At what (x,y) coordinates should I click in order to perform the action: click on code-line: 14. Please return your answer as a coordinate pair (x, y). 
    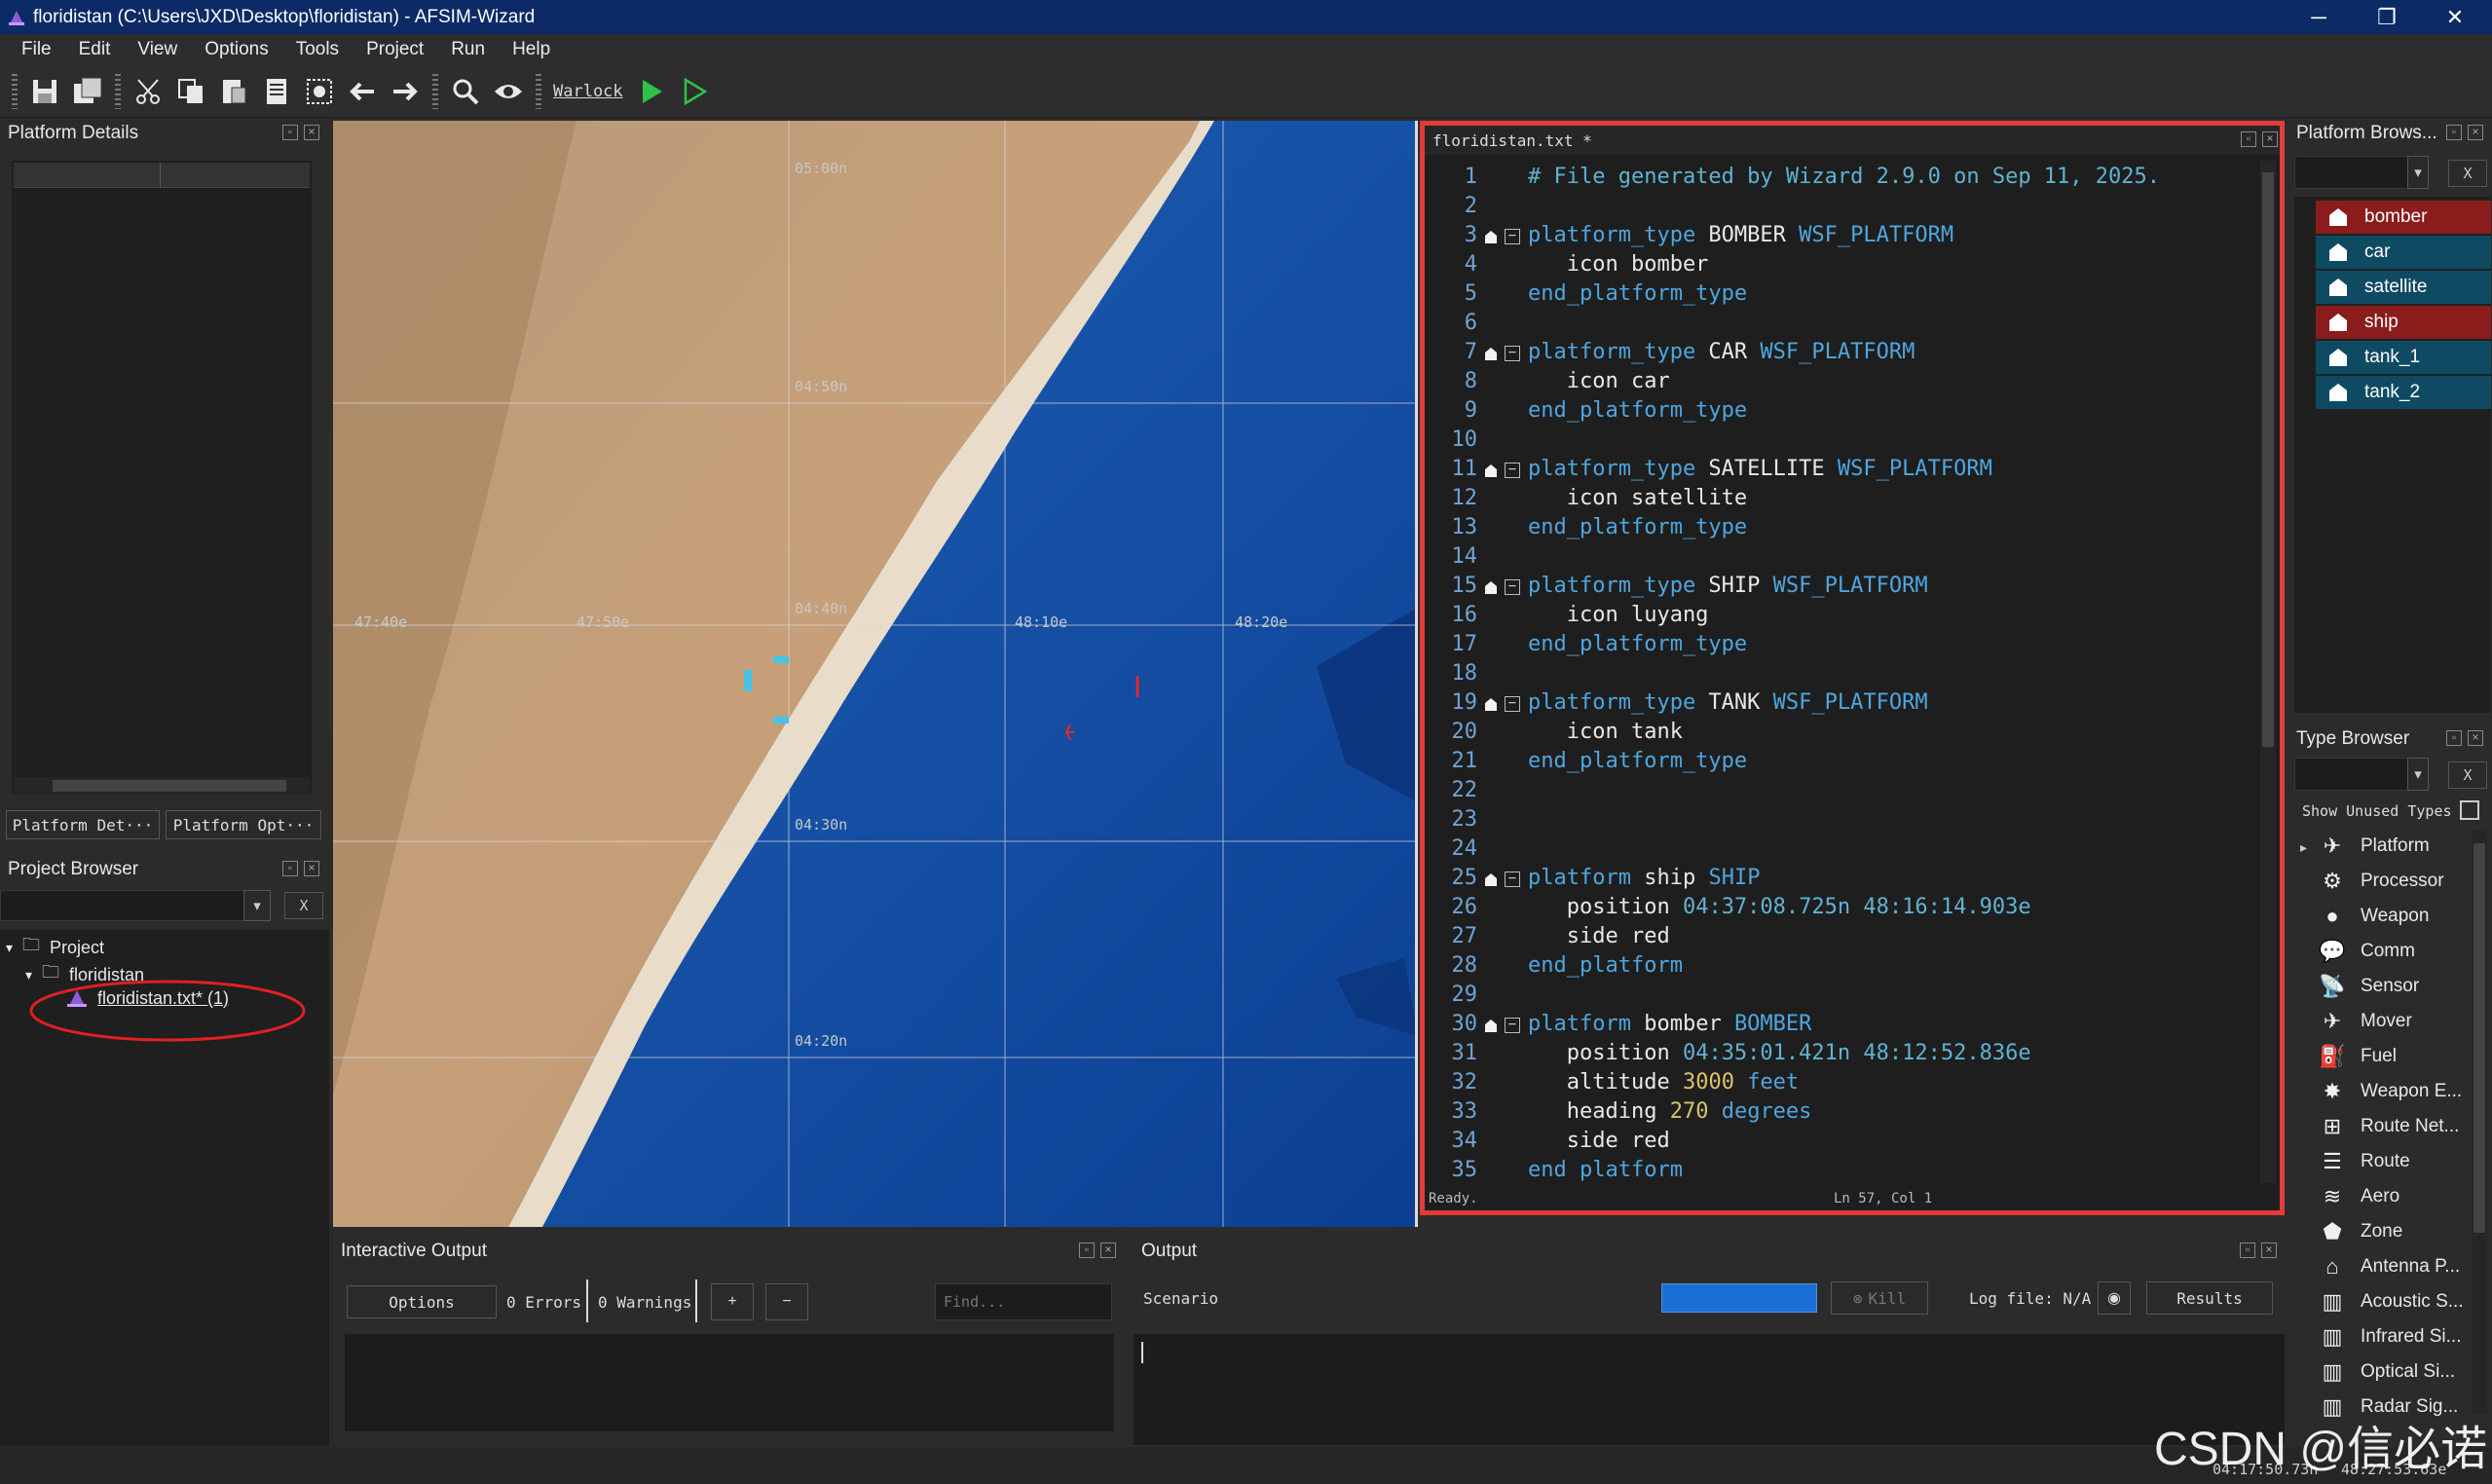
    Looking at the image, I should click on (1843, 559).